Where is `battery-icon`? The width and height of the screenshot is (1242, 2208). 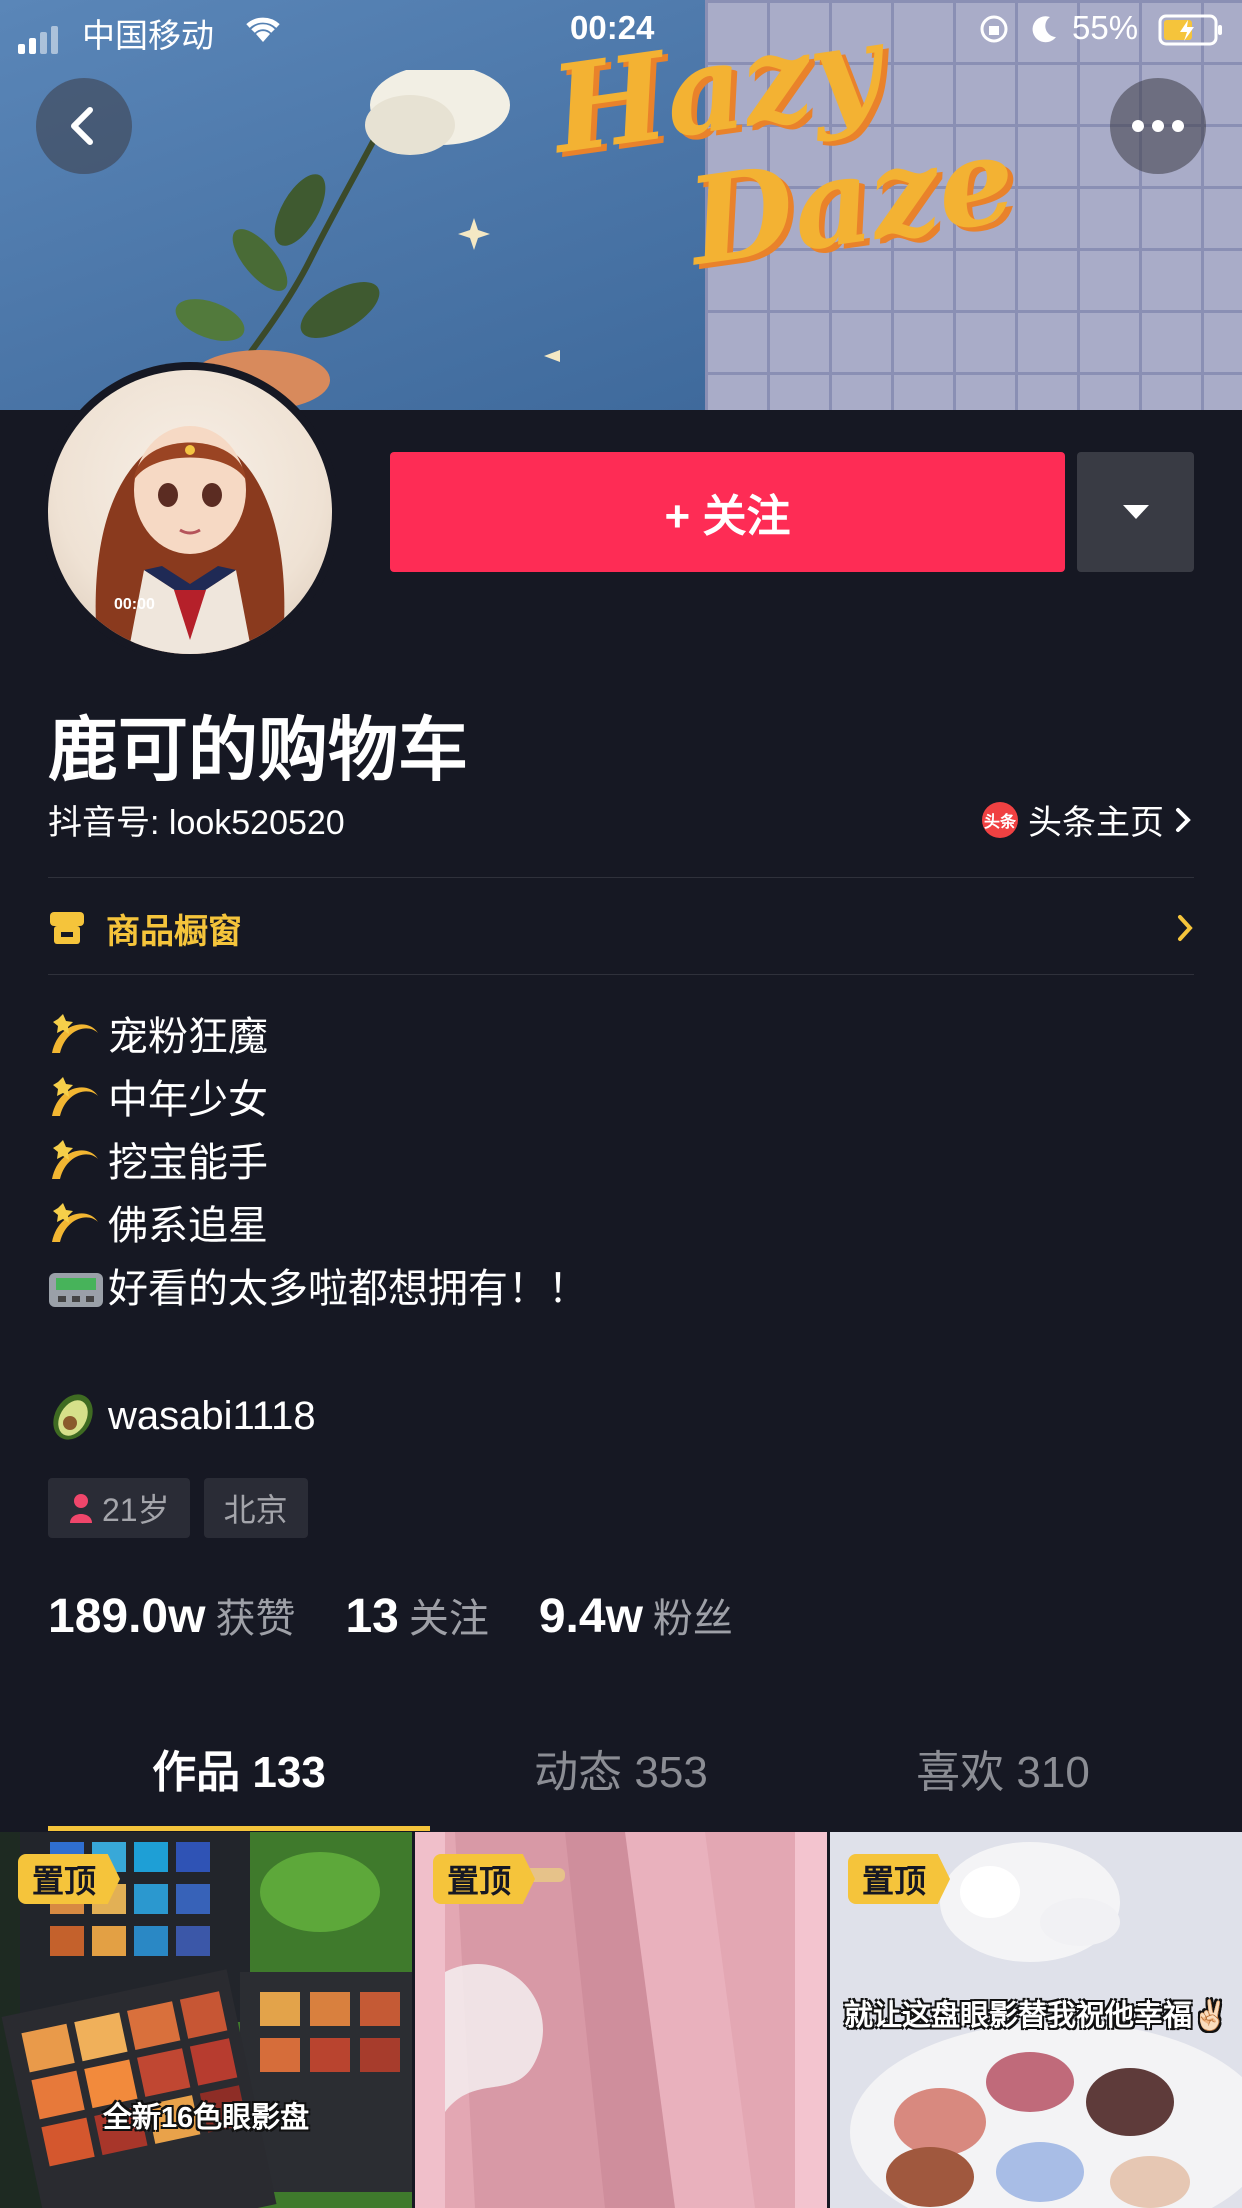
battery-icon is located at coordinates (1190, 30).